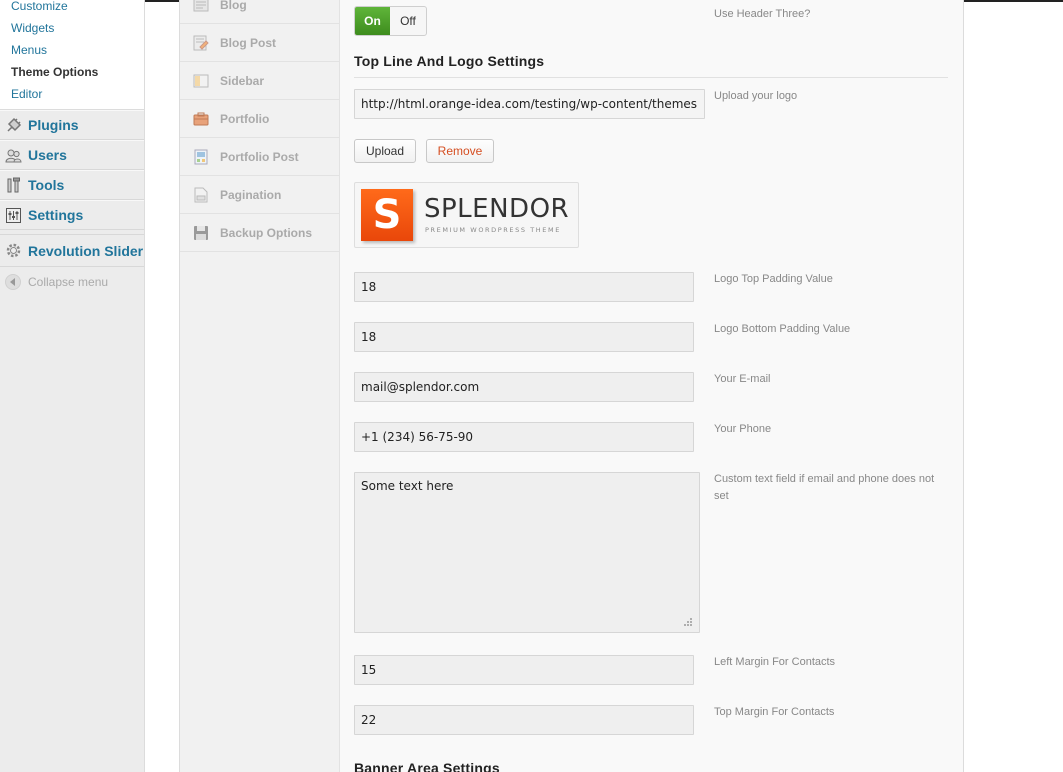 This screenshot has width=1063, height=772. Describe the element at coordinates (385, 151) in the screenshot. I see `upload-button: Upload` at that location.